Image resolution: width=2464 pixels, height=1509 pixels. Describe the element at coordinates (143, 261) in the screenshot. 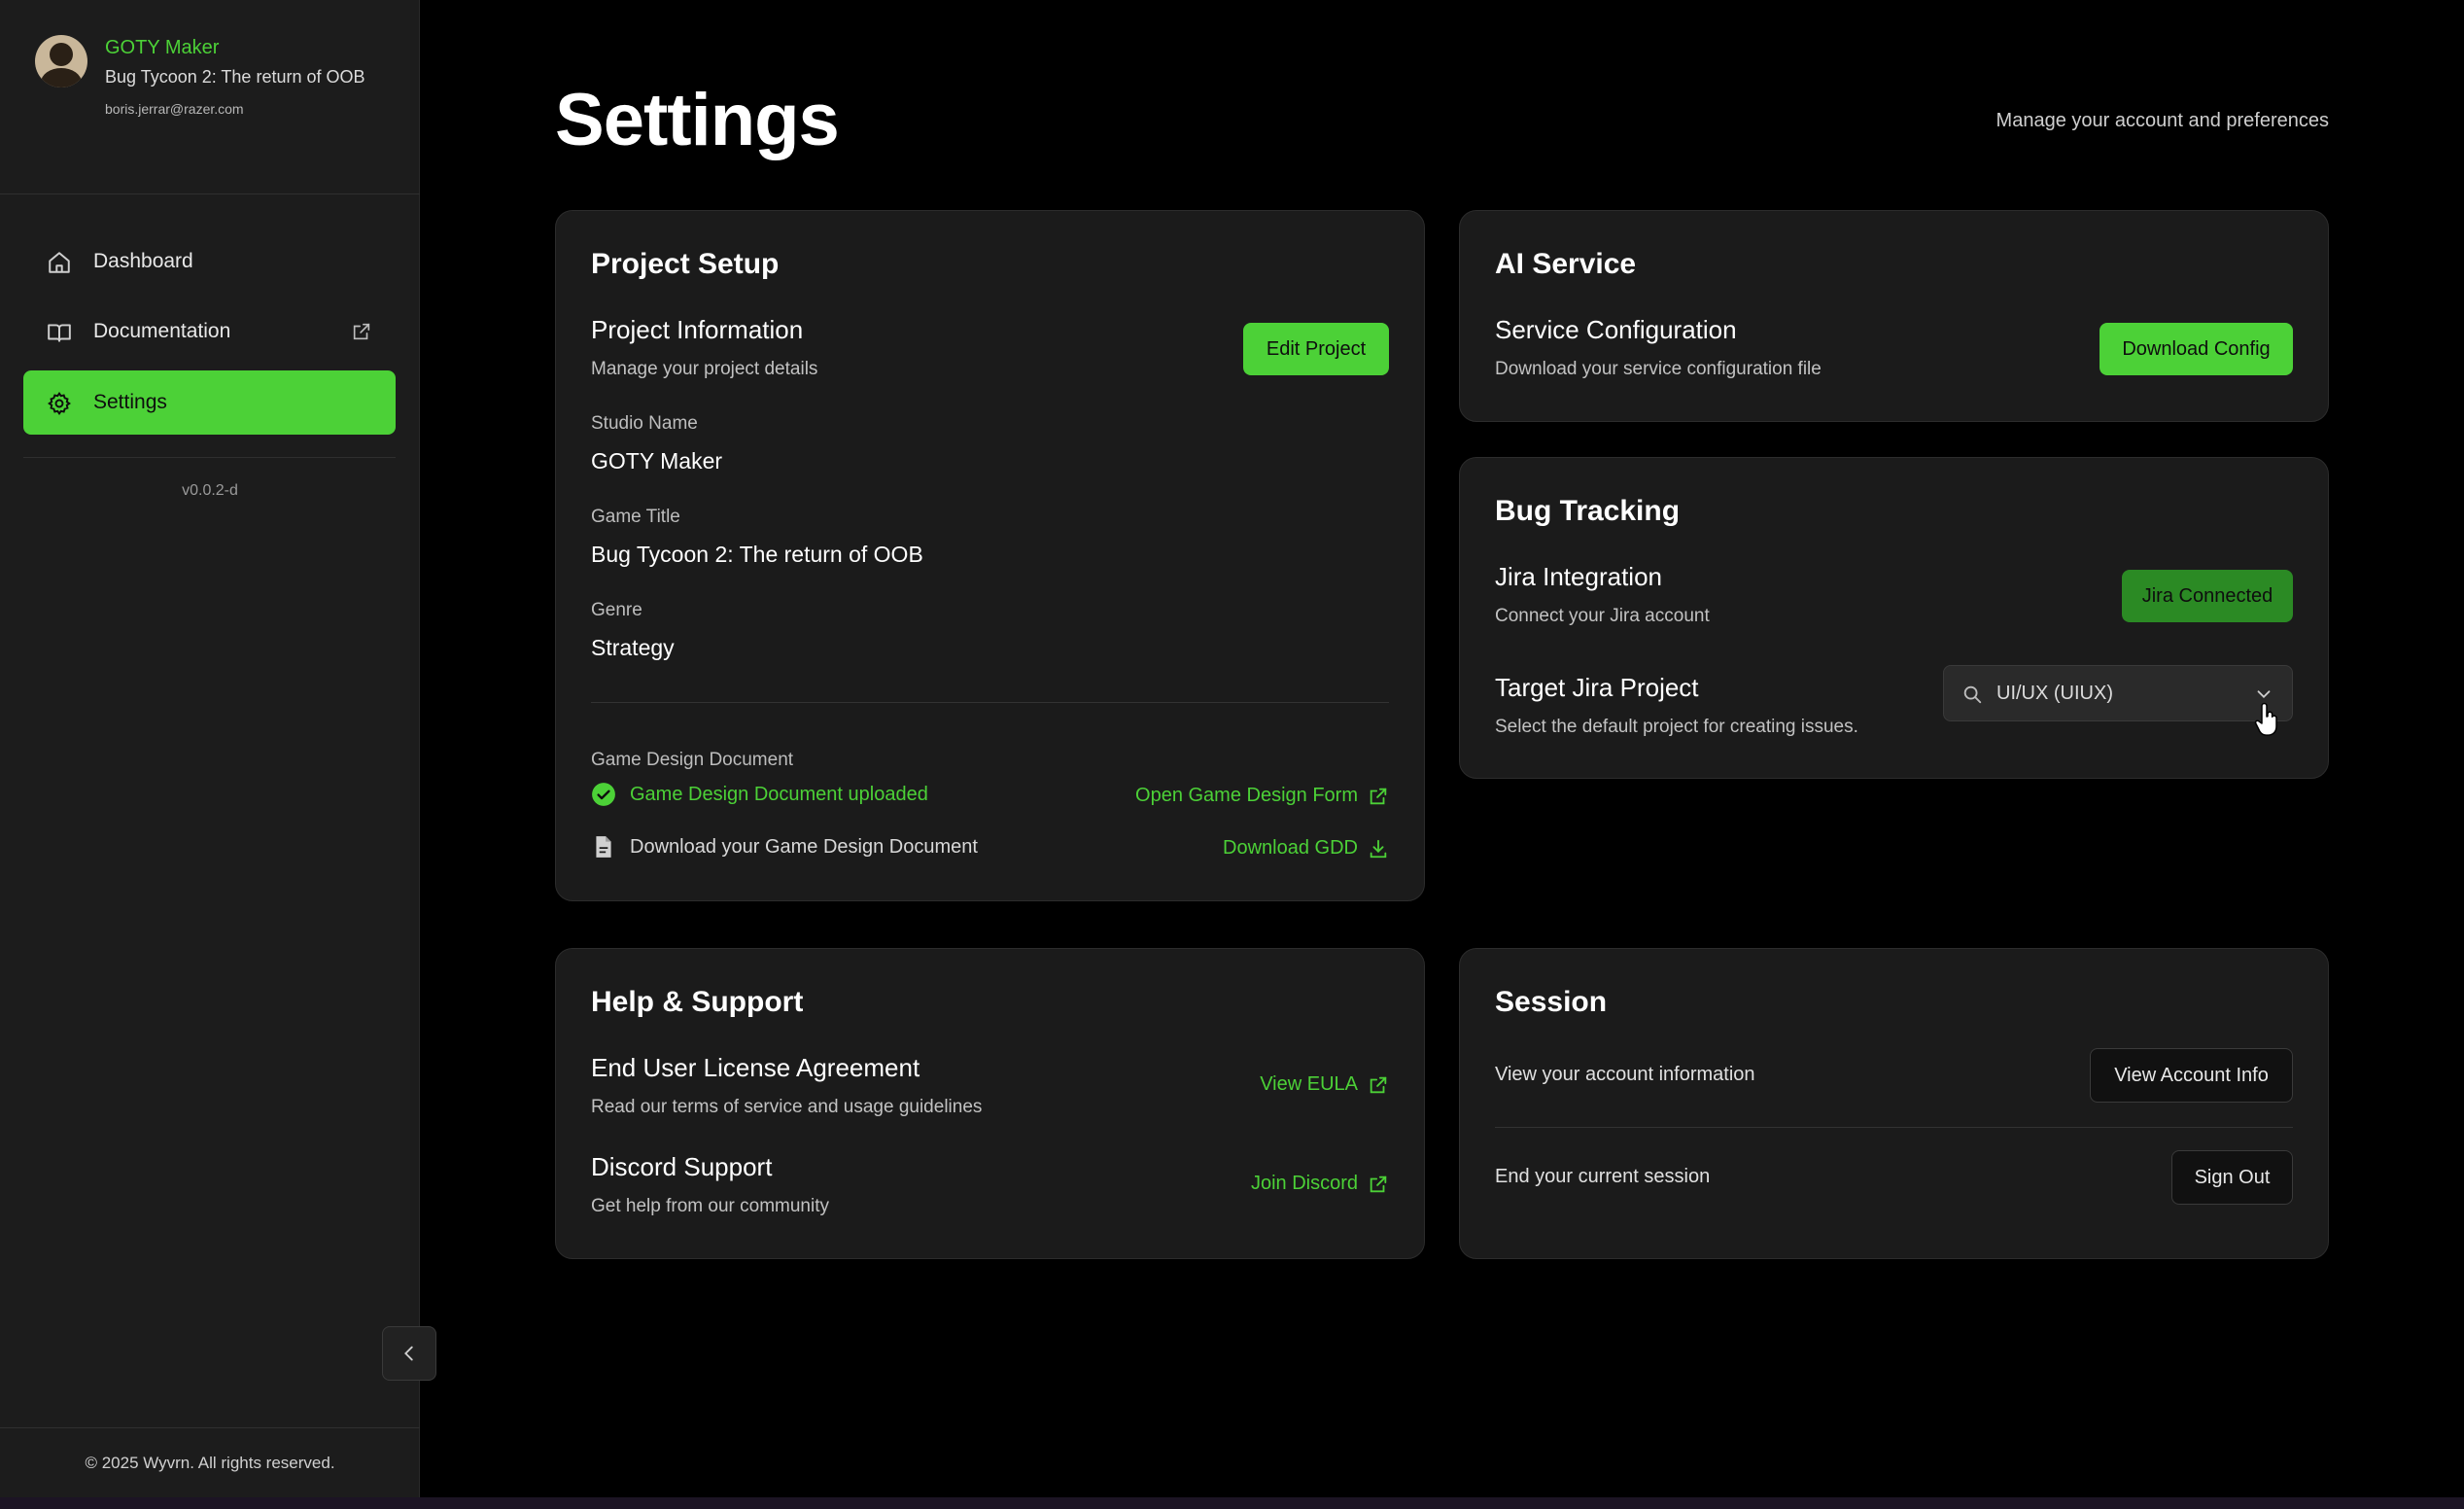

I see `nav-label-dashboard: Dashboard` at that location.